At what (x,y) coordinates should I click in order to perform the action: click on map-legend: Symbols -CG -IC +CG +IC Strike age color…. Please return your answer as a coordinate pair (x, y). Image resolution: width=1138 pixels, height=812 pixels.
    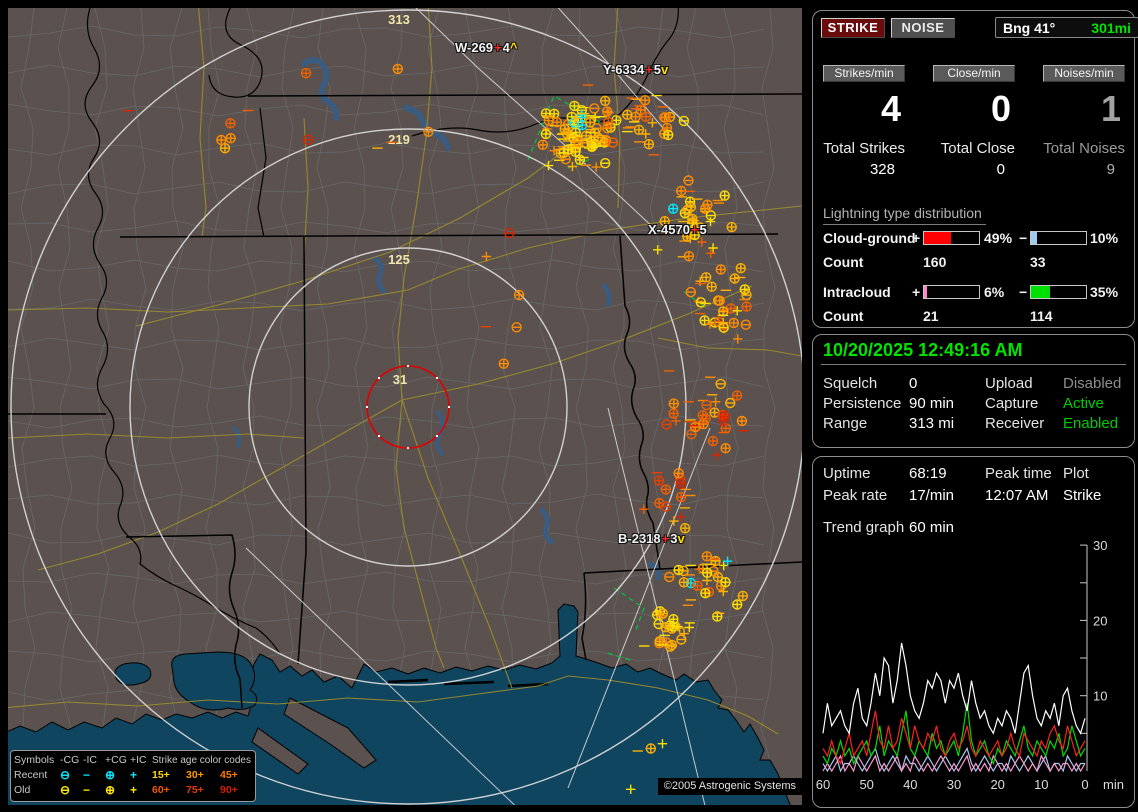
    Looking at the image, I should click on (133, 776).